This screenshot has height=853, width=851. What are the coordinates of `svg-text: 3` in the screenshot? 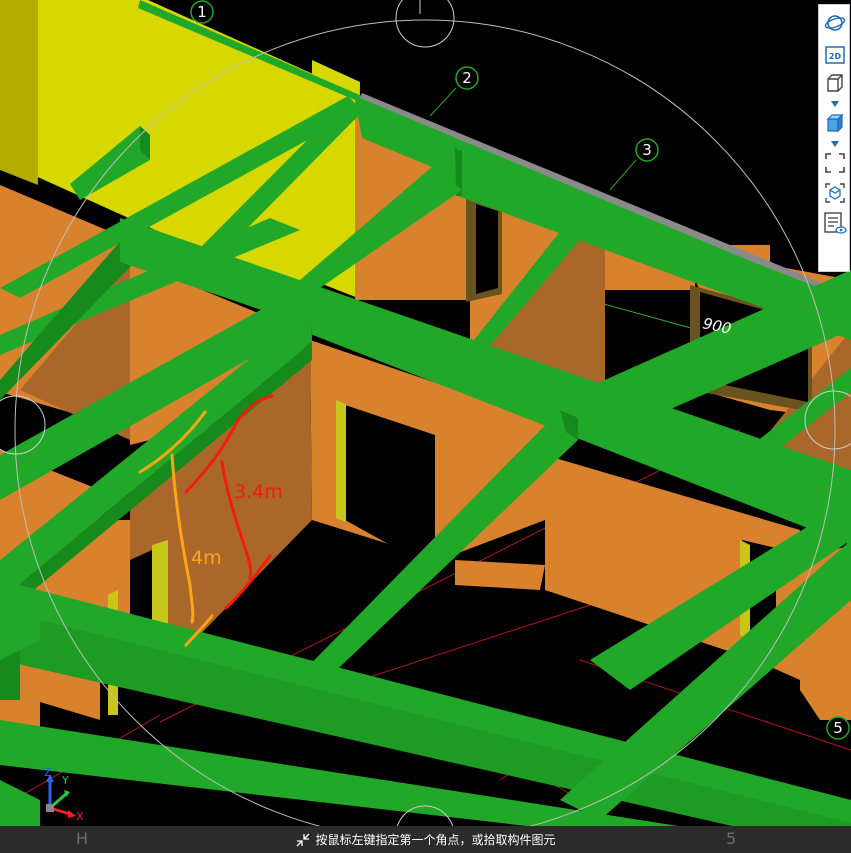 It's located at (647, 150).